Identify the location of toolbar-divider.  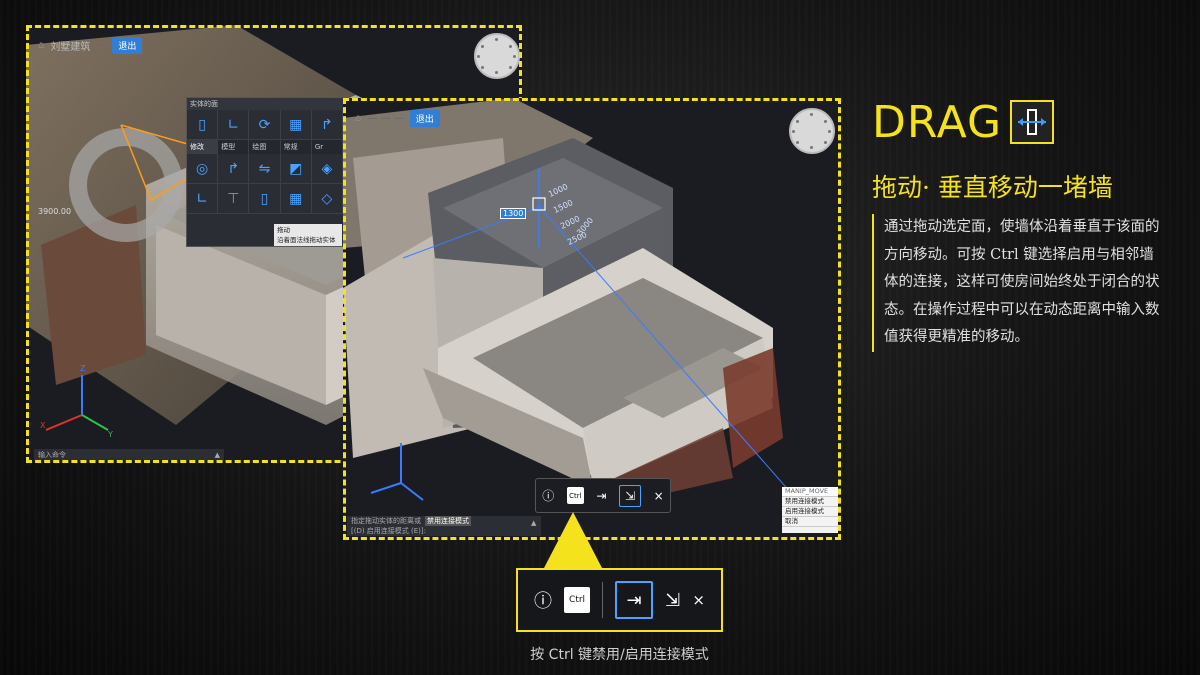
(603, 600).